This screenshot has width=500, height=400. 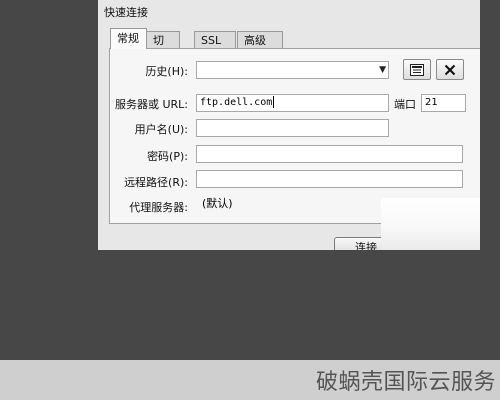 I want to click on username-input, so click(x=292, y=128).